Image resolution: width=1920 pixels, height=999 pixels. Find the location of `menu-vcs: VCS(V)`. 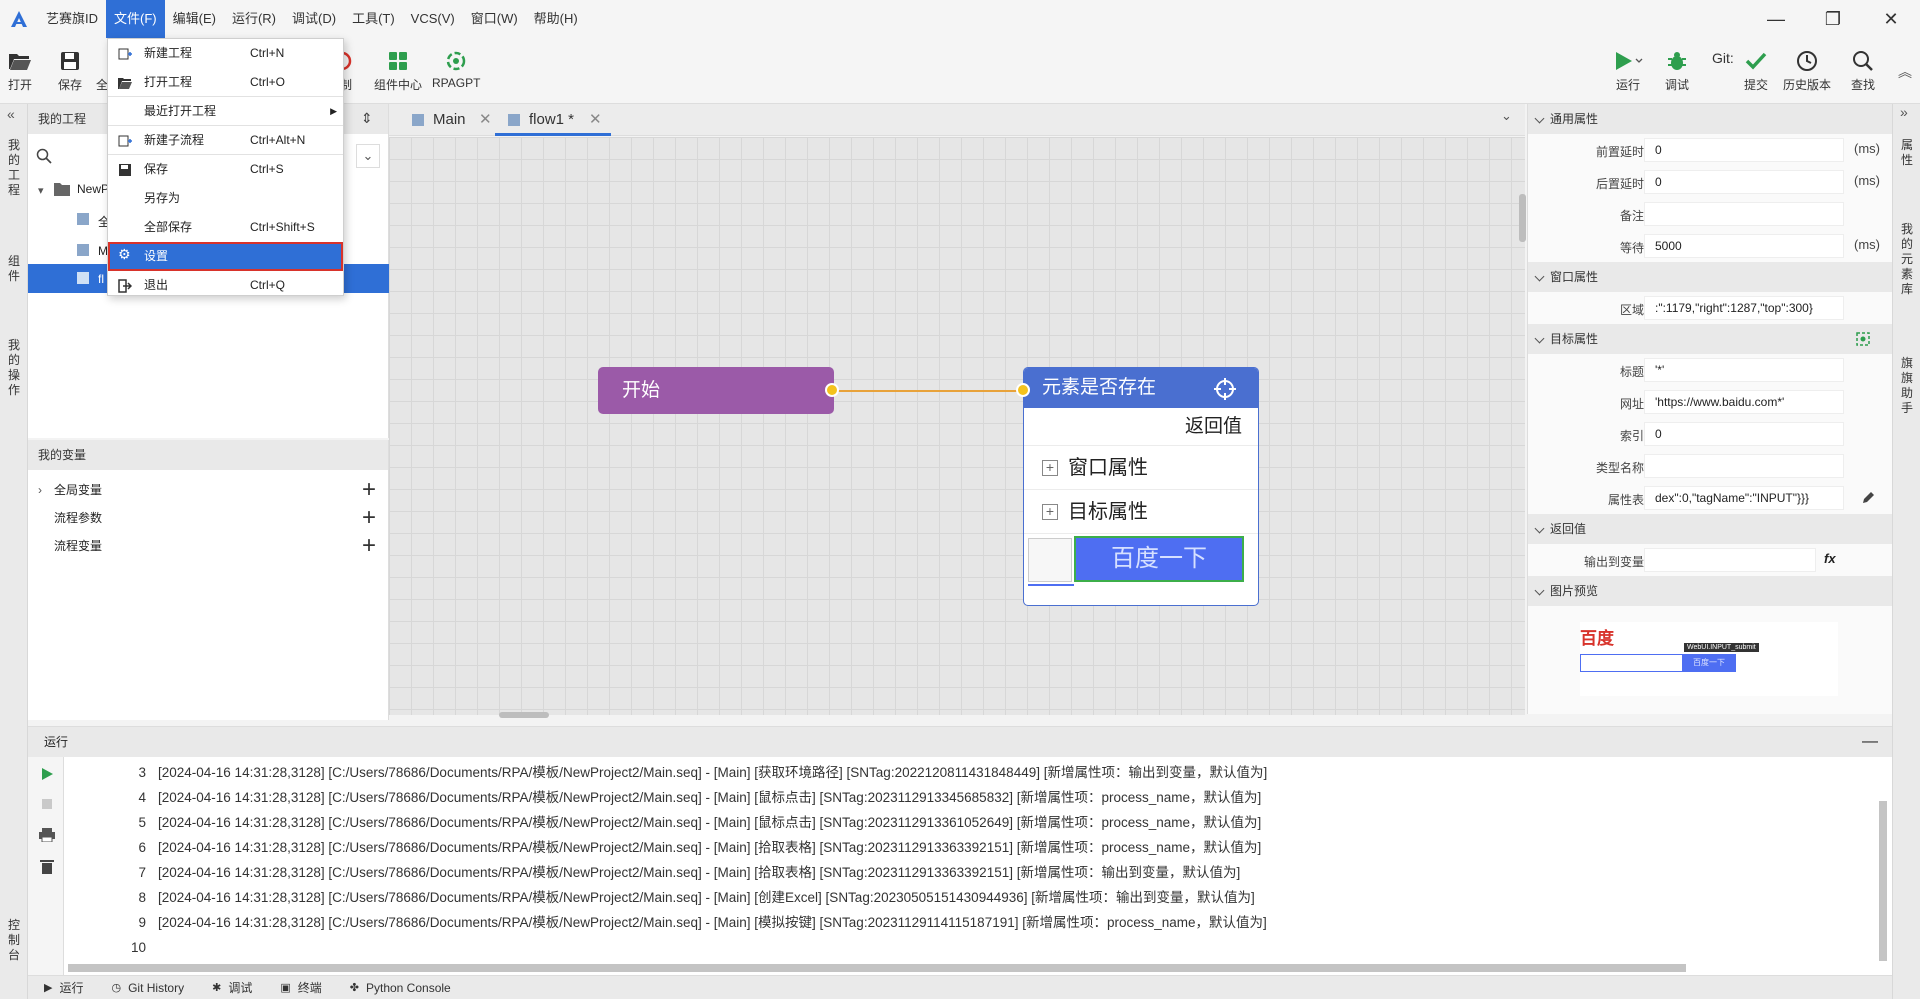

menu-vcs: VCS(V) is located at coordinates (433, 19).